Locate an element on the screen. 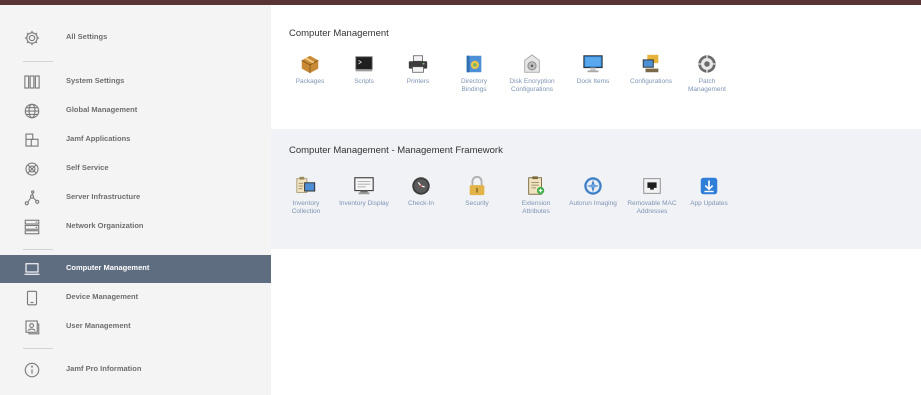  tile-label: Scripts is located at coordinates (364, 81).